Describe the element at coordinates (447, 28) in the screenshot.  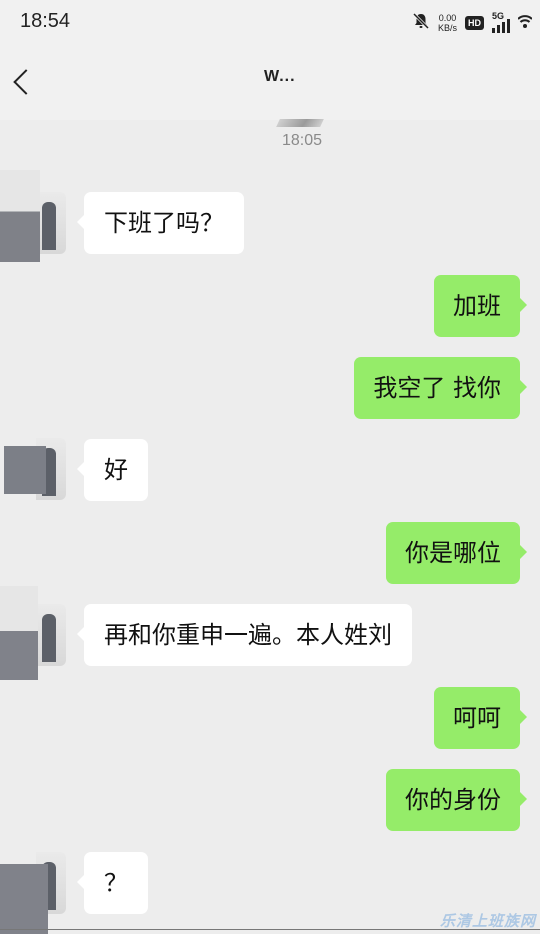
I see `network-speed-unit: KB/s` at that location.